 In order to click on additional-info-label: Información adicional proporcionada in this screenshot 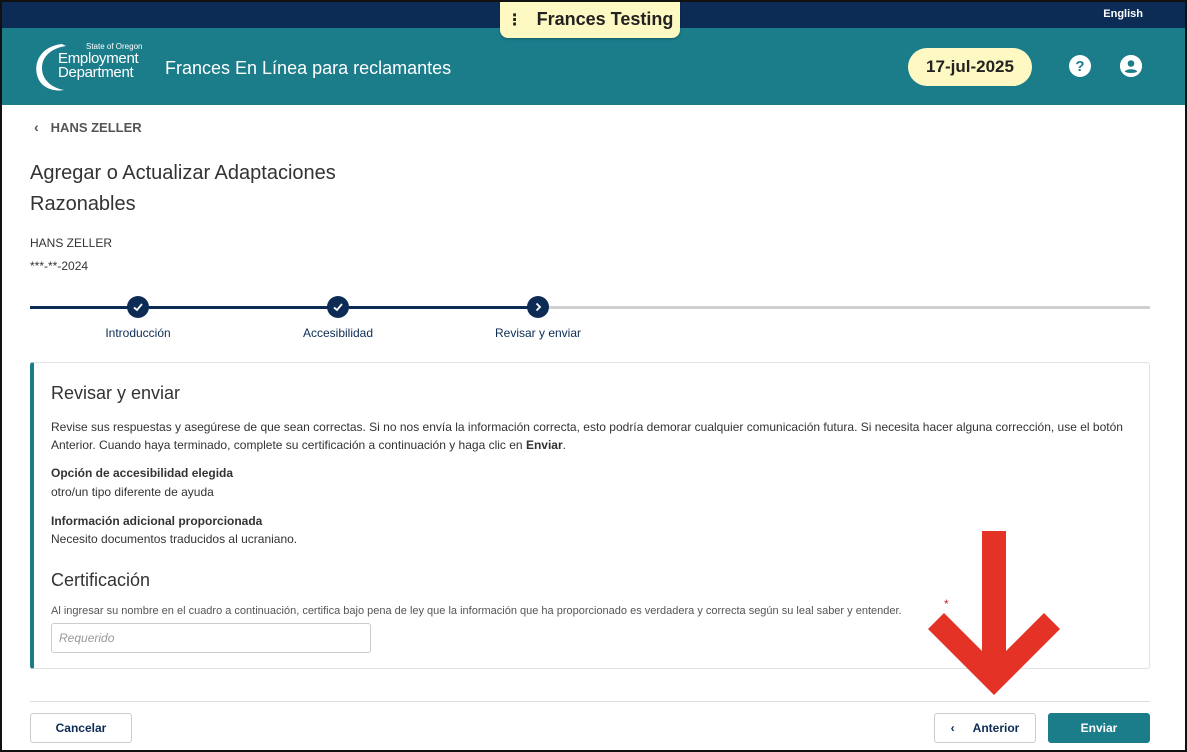, I will do `click(157, 521)`.